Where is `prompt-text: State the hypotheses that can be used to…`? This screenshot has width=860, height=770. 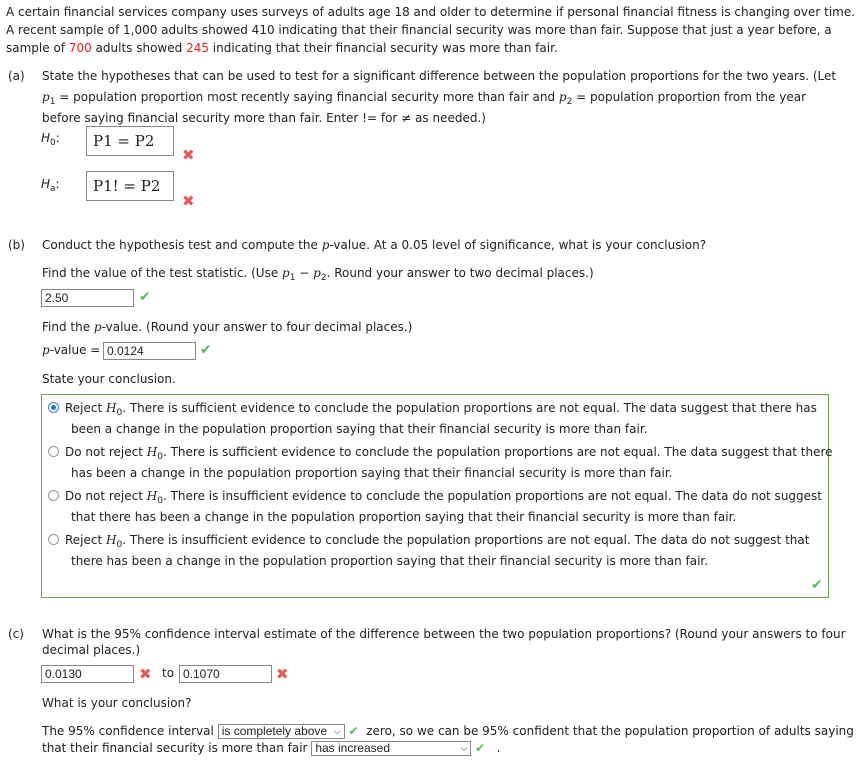 prompt-text: State the hypotheses that can be used to… is located at coordinates (439, 76).